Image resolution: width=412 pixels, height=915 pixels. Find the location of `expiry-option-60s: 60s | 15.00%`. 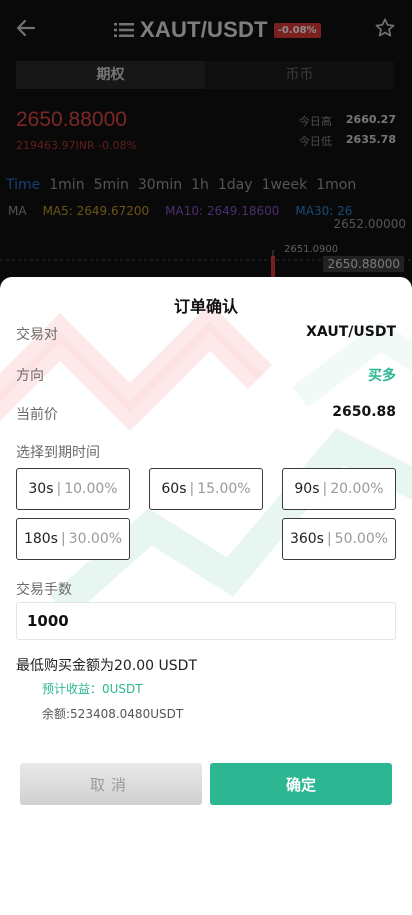

expiry-option-60s: 60s | 15.00% is located at coordinates (206, 489).